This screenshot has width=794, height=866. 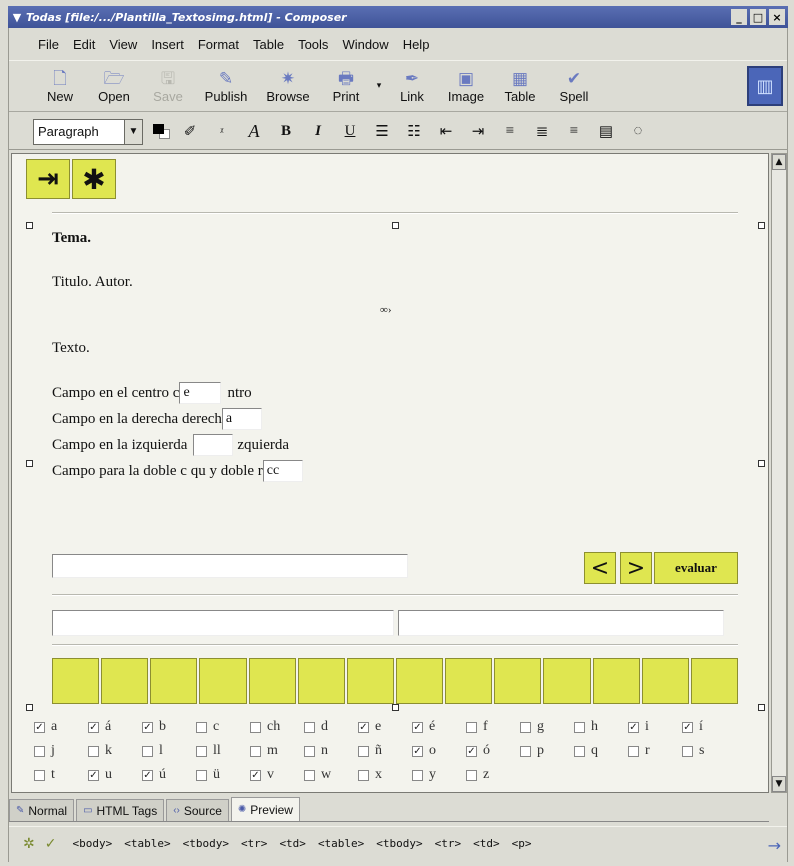 I want to click on menu-view: View, so click(x=123, y=44).